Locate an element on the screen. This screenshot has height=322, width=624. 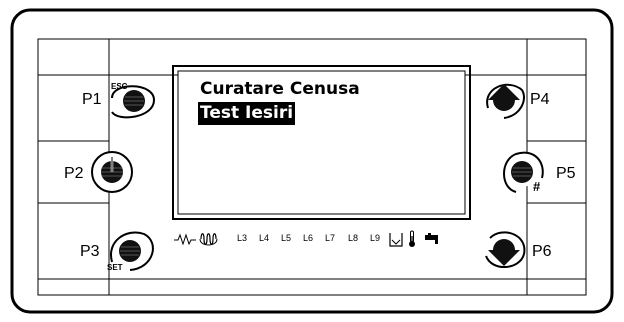
ash-tray-icon is located at coordinates (396, 240).